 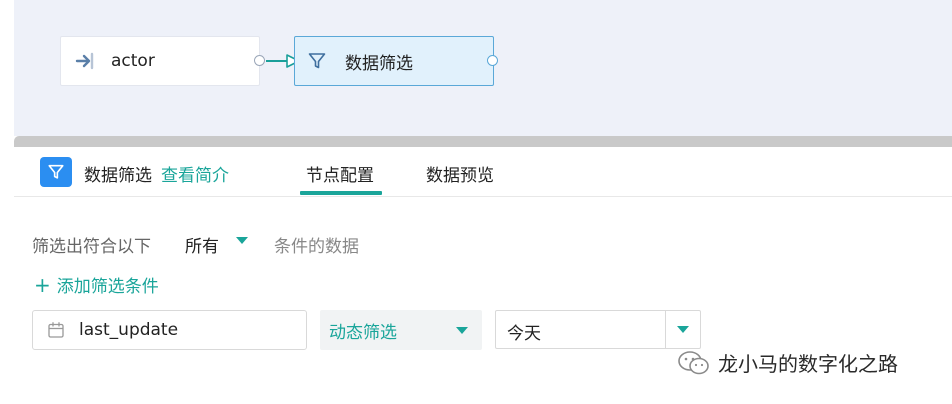 I want to click on panel-title: 数据筛选, so click(x=118, y=176).